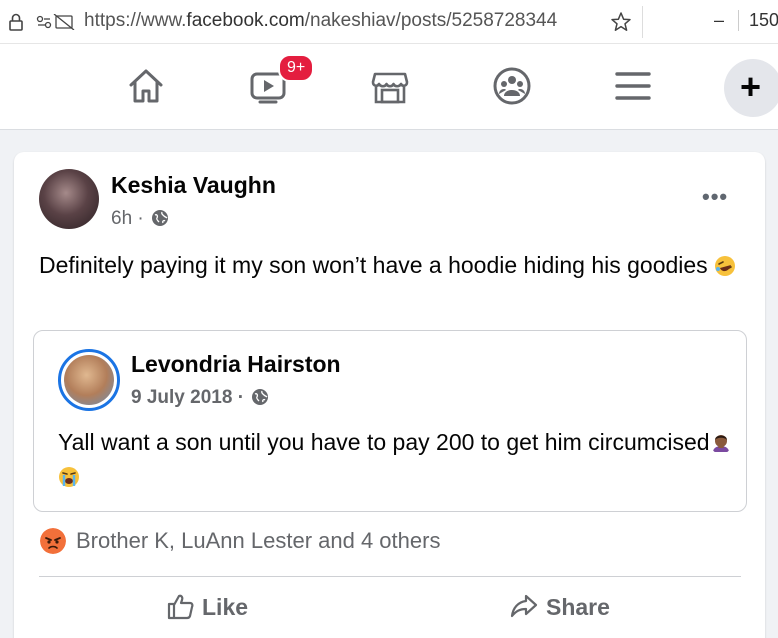 Image resolution: width=778 pixels, height=638 pixels. Describe the element at coordinates (135, 20) in the screenshot. I see `url-prefix: https://www.` at that location.